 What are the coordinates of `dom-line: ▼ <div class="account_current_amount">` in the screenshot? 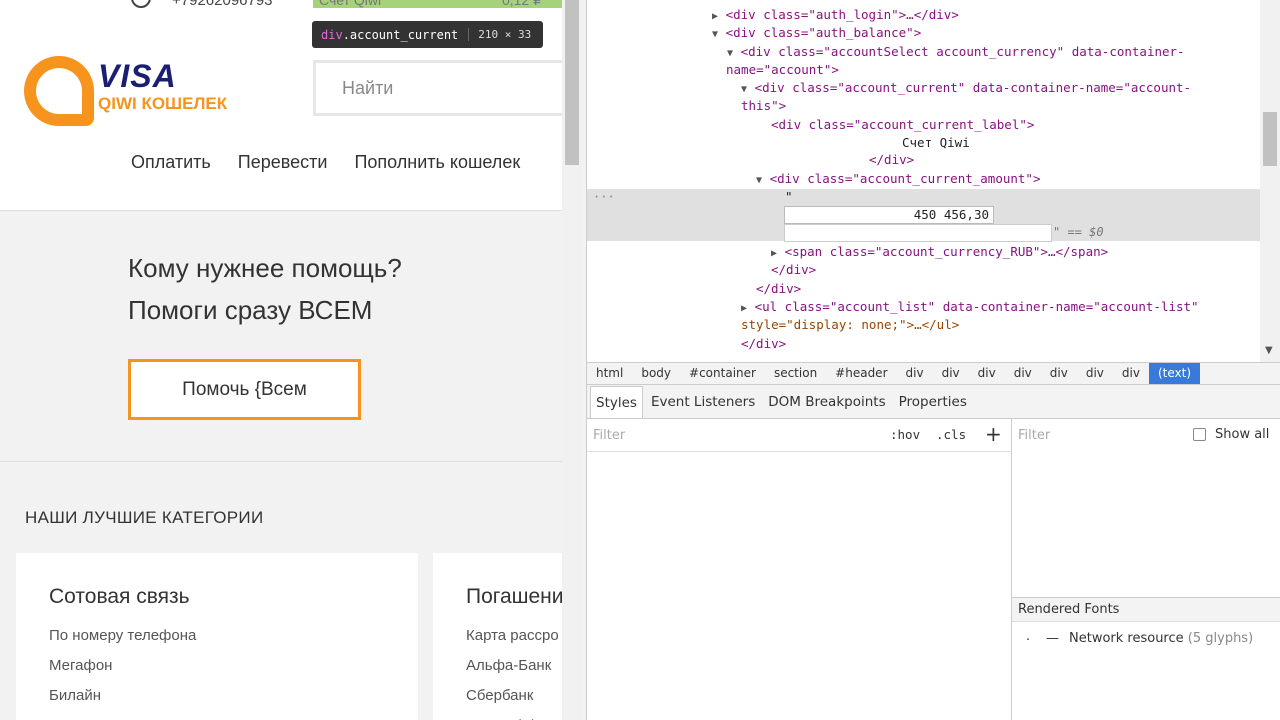 It's located at (898, 178).